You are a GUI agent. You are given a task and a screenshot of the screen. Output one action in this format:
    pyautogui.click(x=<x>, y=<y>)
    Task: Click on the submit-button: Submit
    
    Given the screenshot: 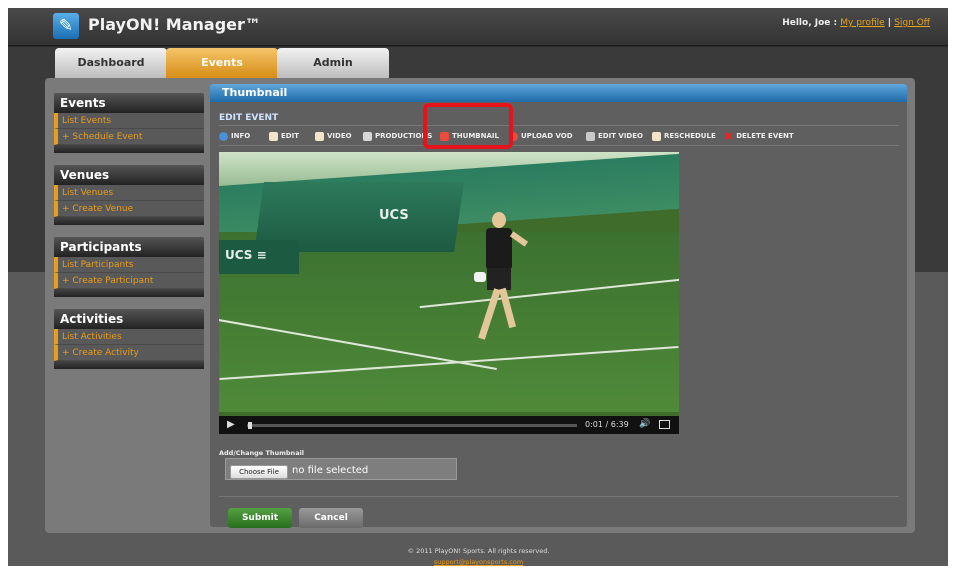 What is the action you would take?
    pyautogui.click(x=260, y=518)
    